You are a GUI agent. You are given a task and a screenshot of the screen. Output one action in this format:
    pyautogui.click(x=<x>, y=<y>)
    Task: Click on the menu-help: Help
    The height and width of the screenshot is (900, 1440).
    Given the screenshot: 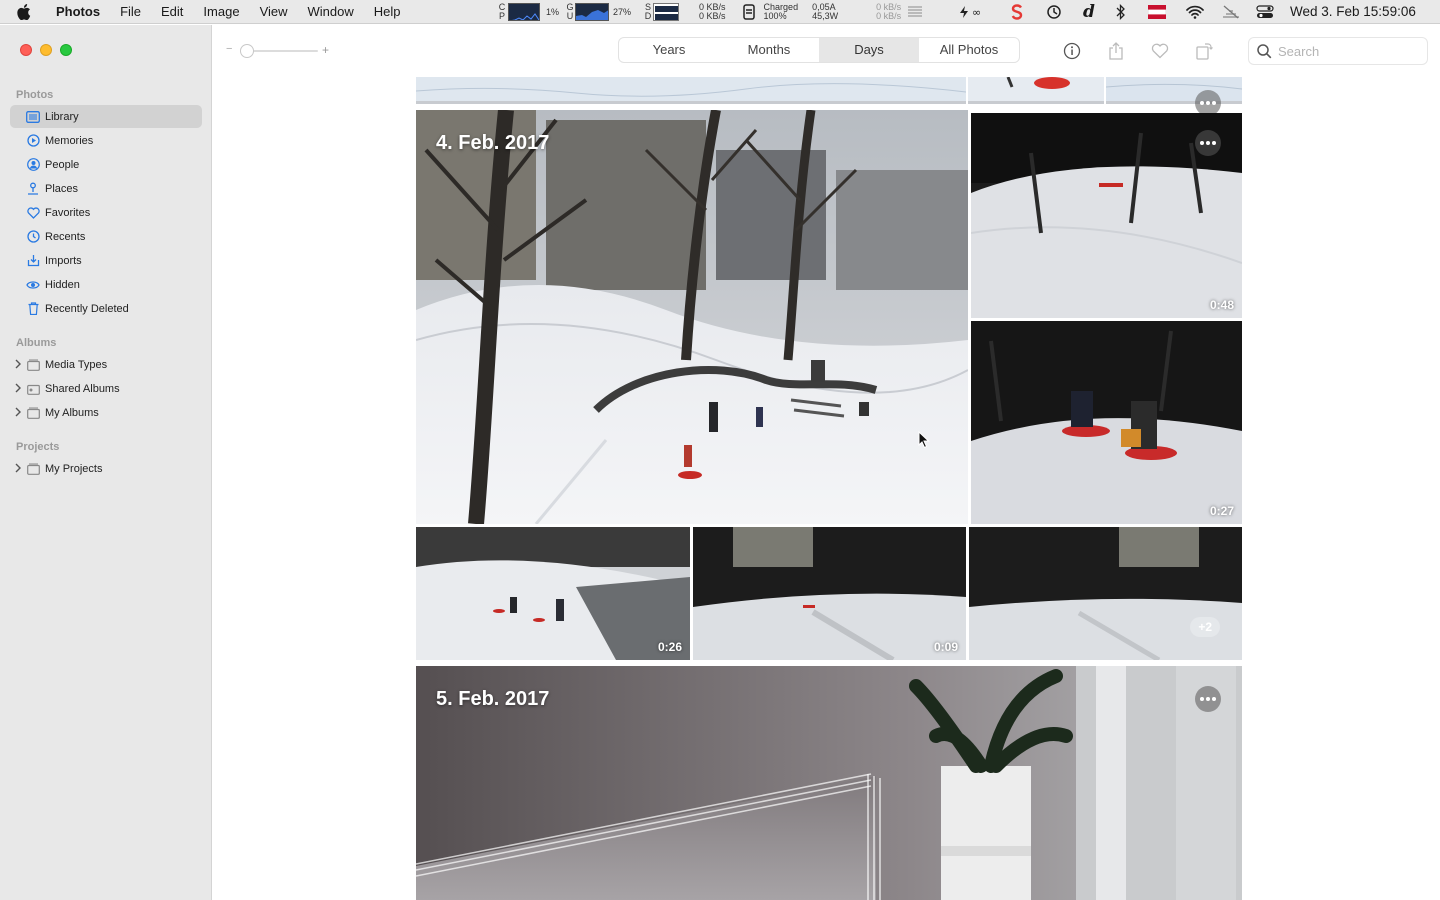 What is the action you would take?
    pyautogui.click(x=387, y=12)
    